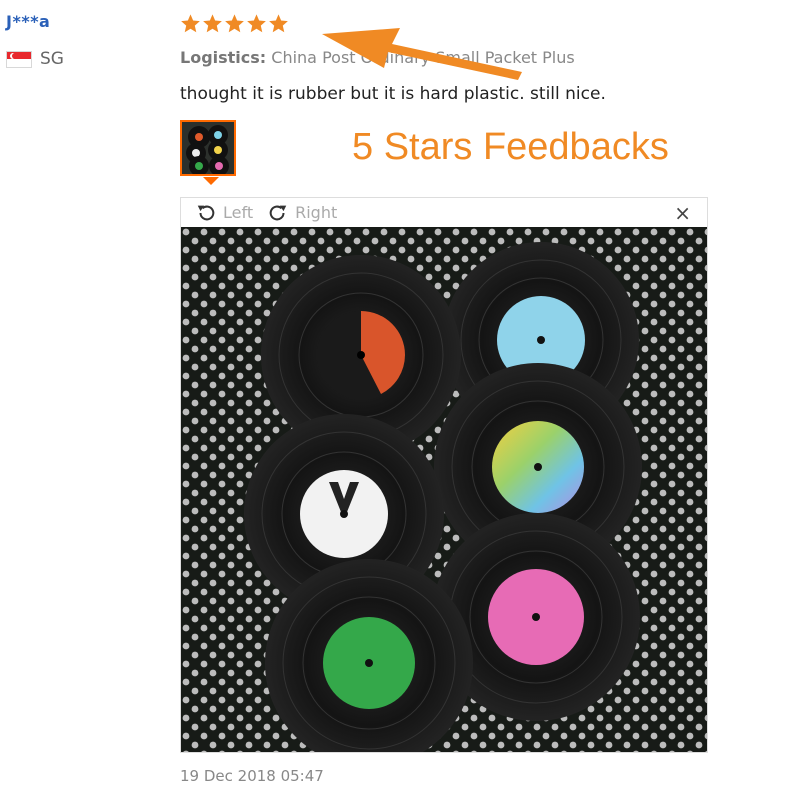 The width and height of the screenshot is (800, 800). Describe the element at coordinates (423, 57) in the screenshot. I see `logistics-value: China Post Ordinary Small Packet Plus` at that location.